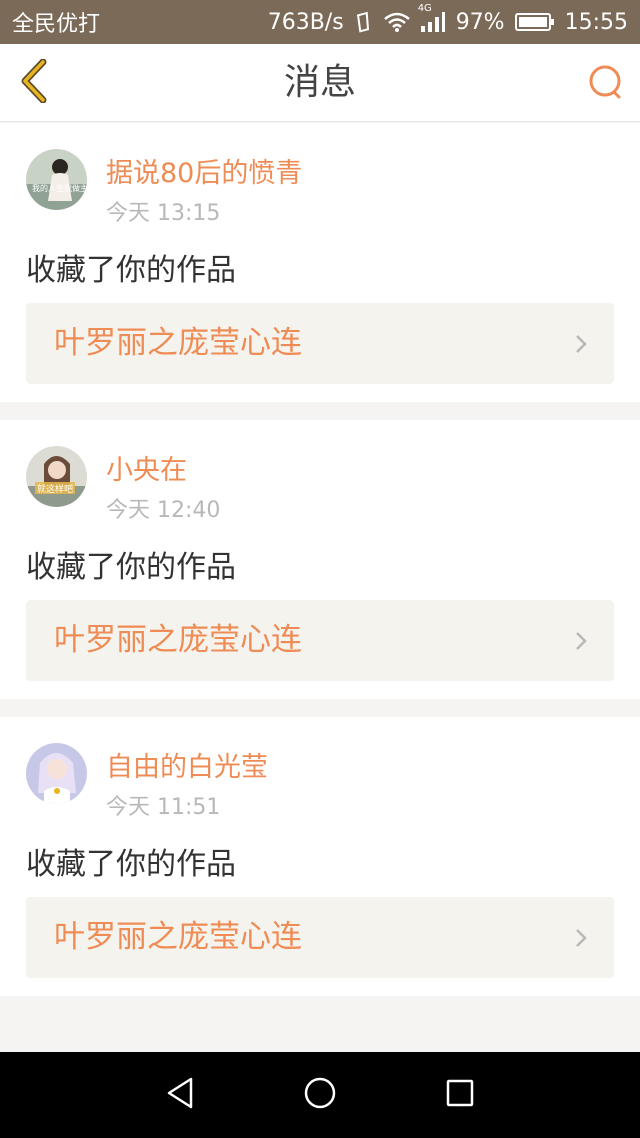  Describe the element at coordinates (204, 170) in the screenshot. I see `username: 据说80后的愤青` at that location.